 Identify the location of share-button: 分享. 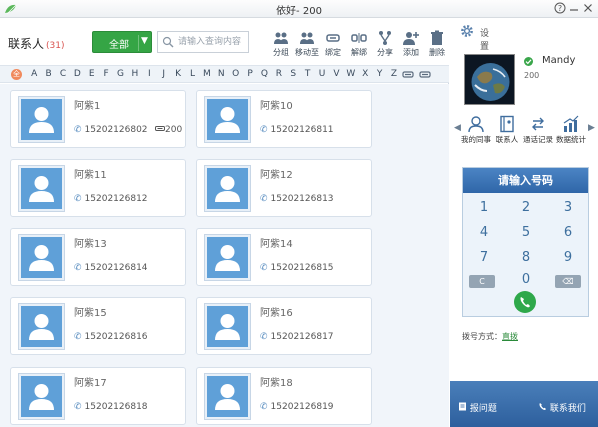
(385, 46).